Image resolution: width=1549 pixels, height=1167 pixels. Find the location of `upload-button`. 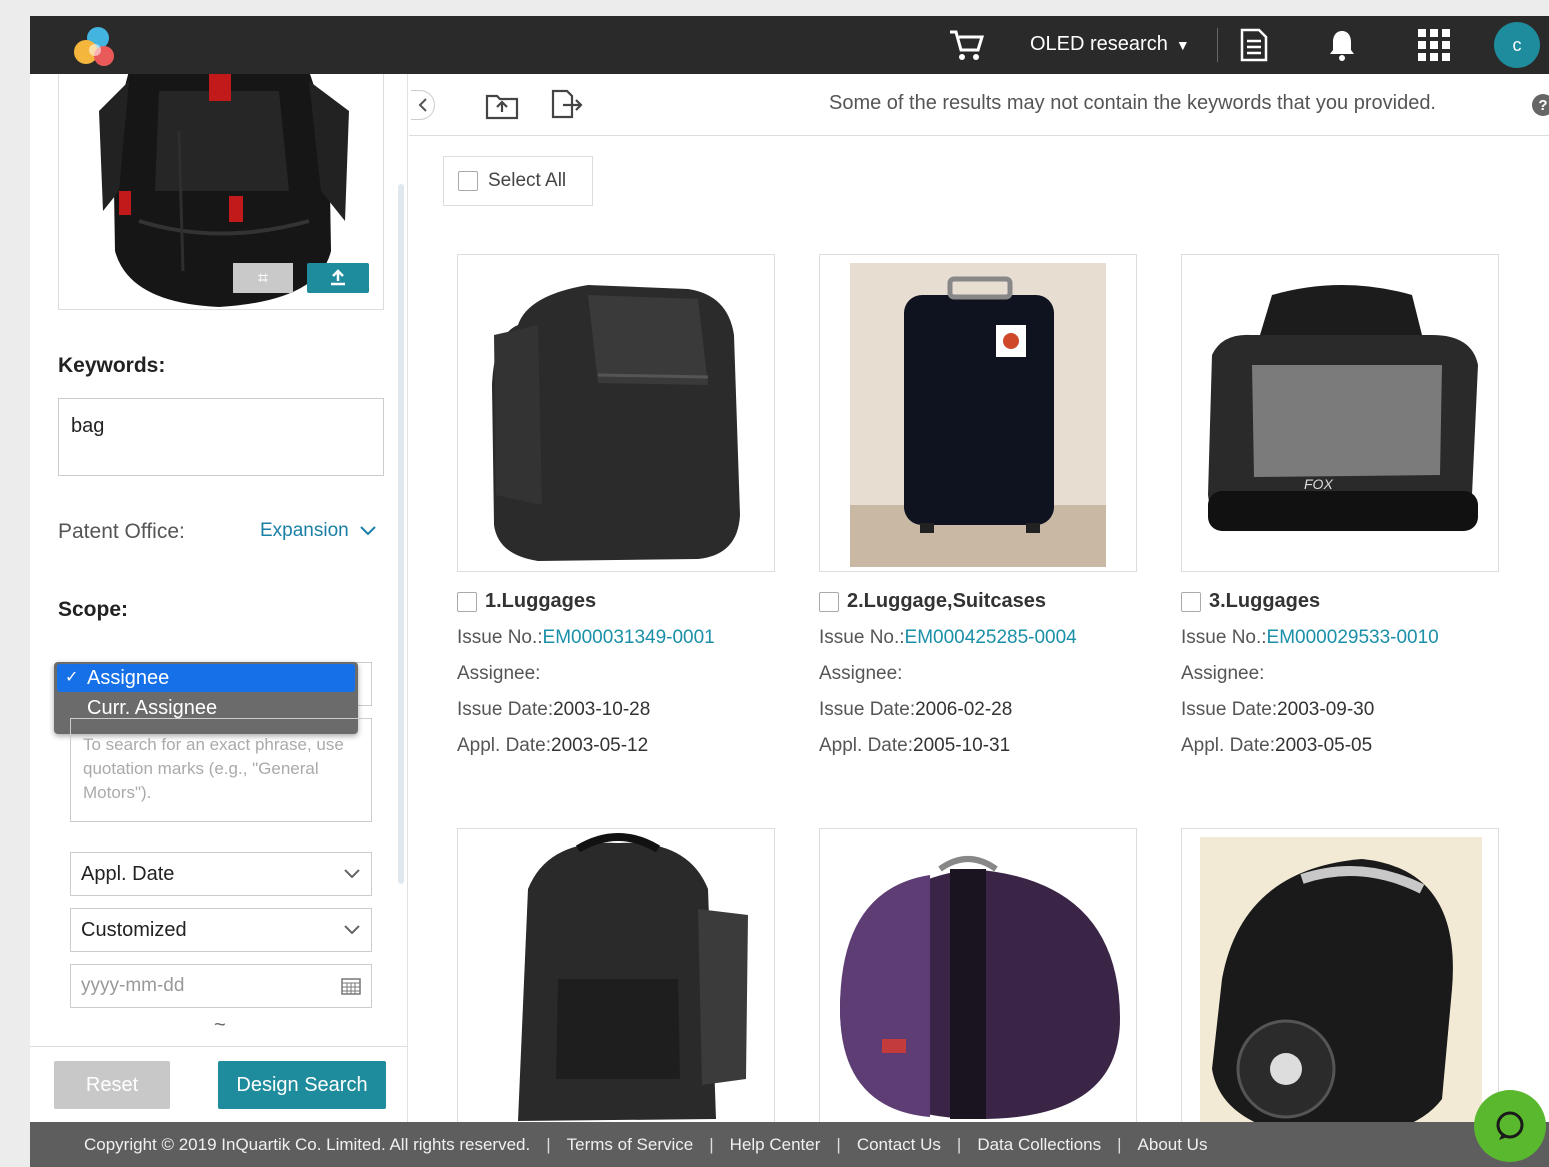

upload-button is located at coordinates (338, 278).